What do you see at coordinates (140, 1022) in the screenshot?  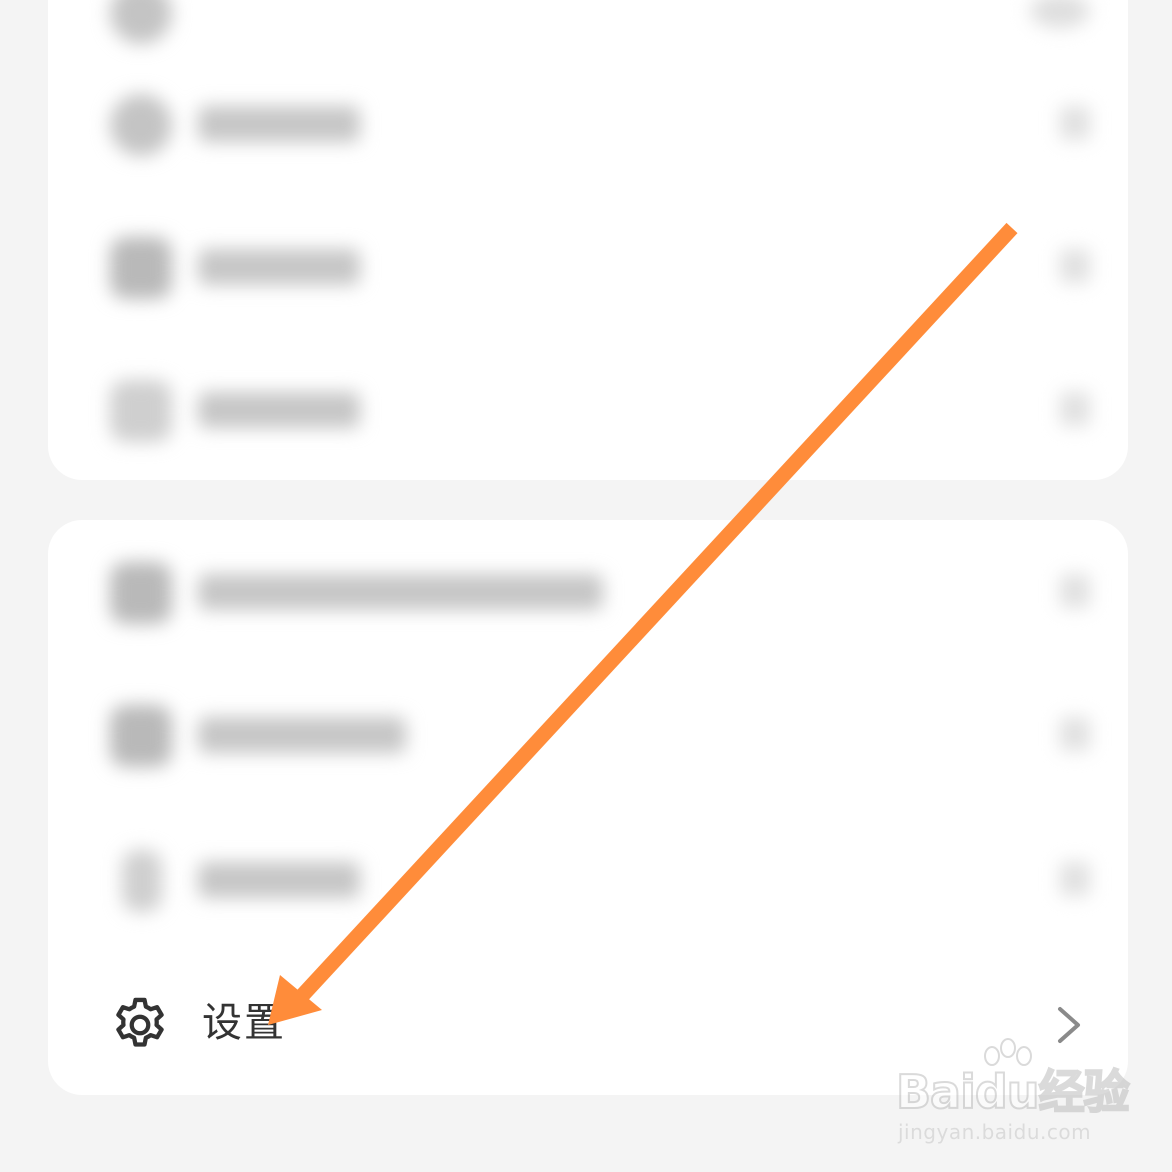 I see `gear-icon` at bounding box center [140, 1022].